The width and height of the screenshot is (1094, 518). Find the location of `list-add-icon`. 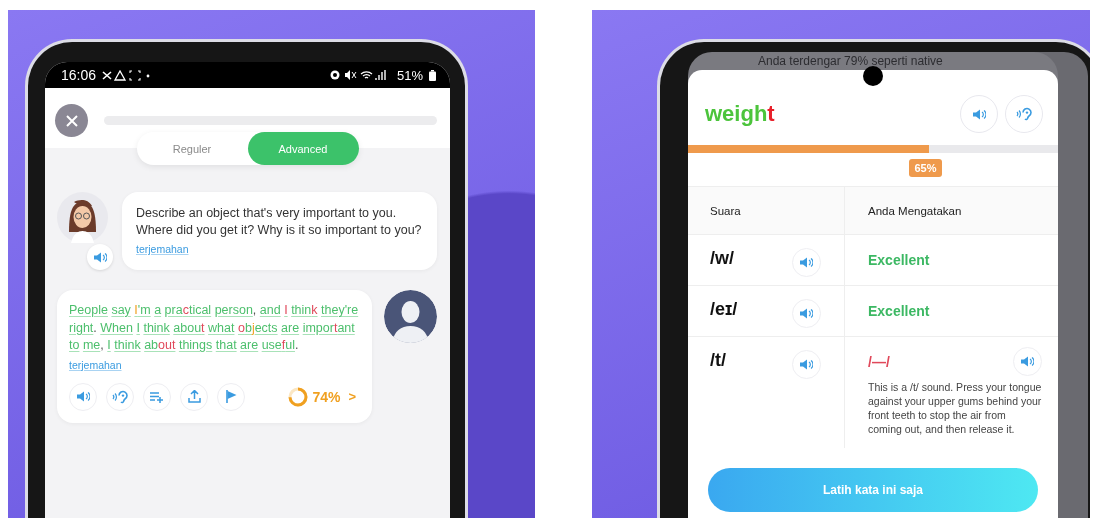

list-add-icon is located at coordinates (157, 396).